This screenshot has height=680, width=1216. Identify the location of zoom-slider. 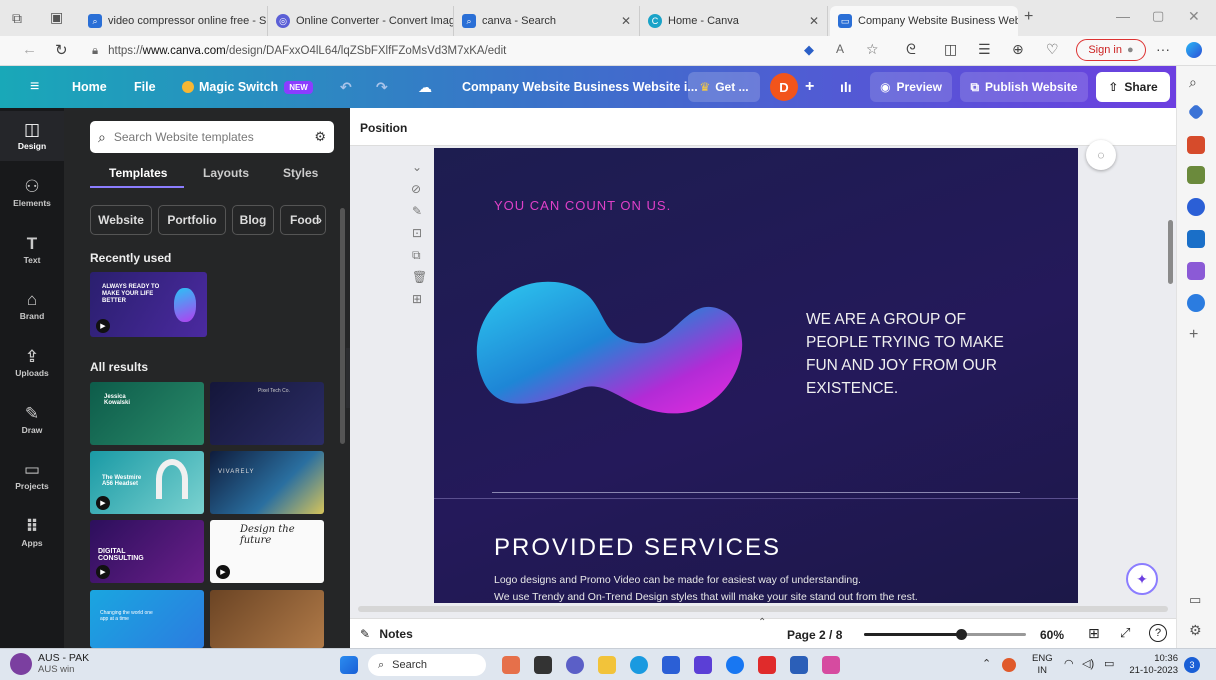
(945, 634).